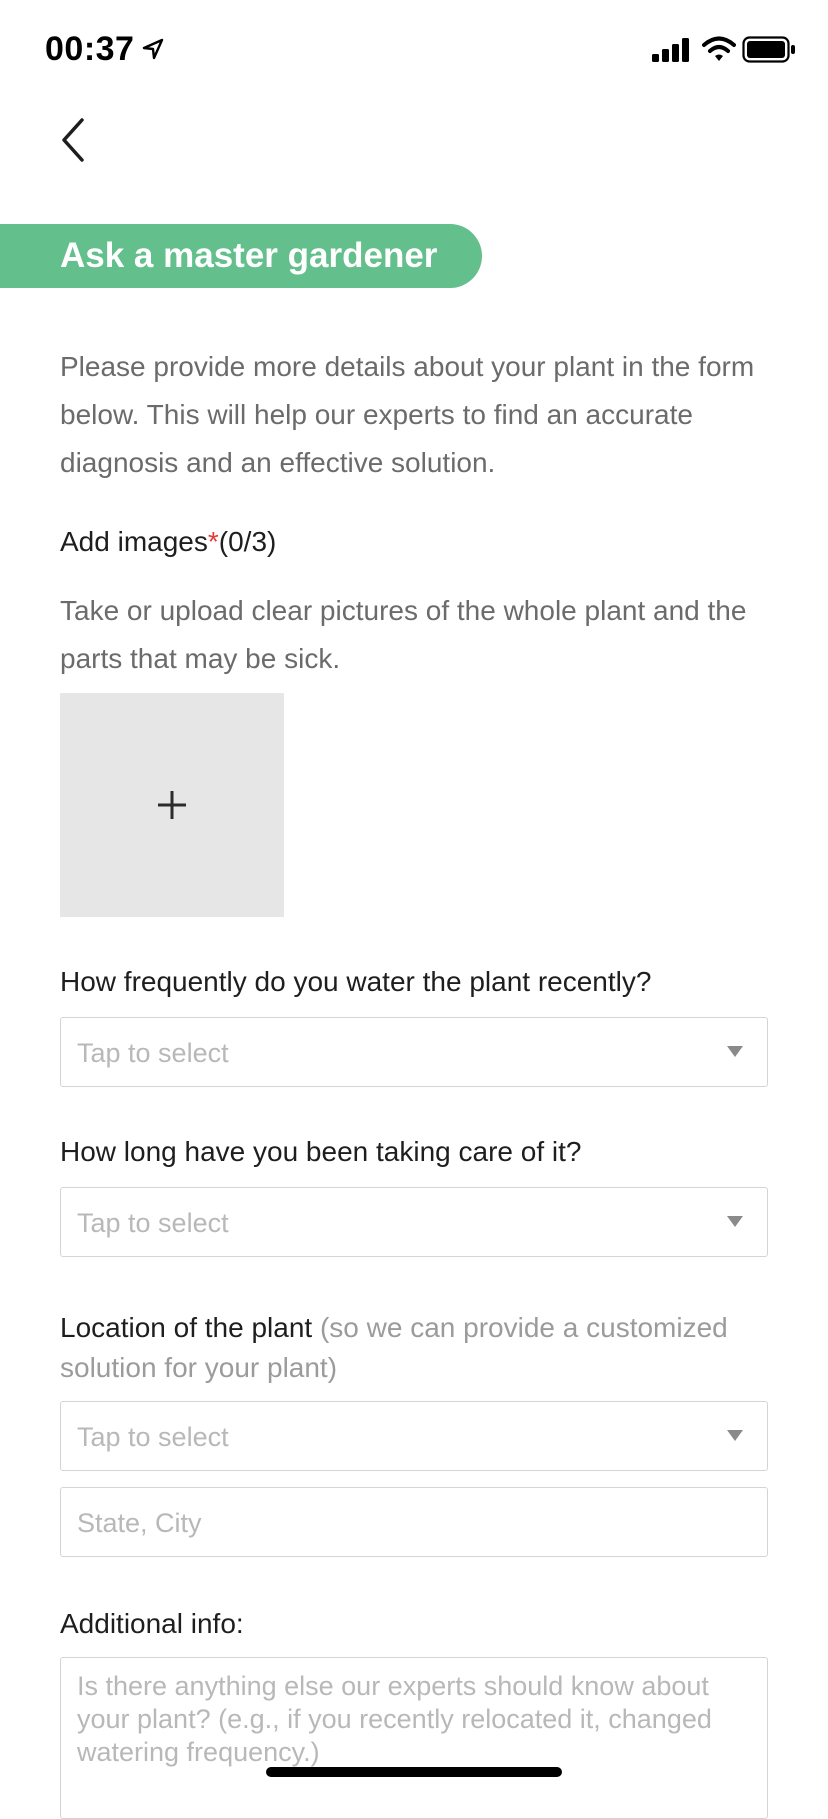 Image resolution: width=828 pixels, height=1819 pixels. I want to click on location-placeholder: Tap to select, so click(153, 1437).